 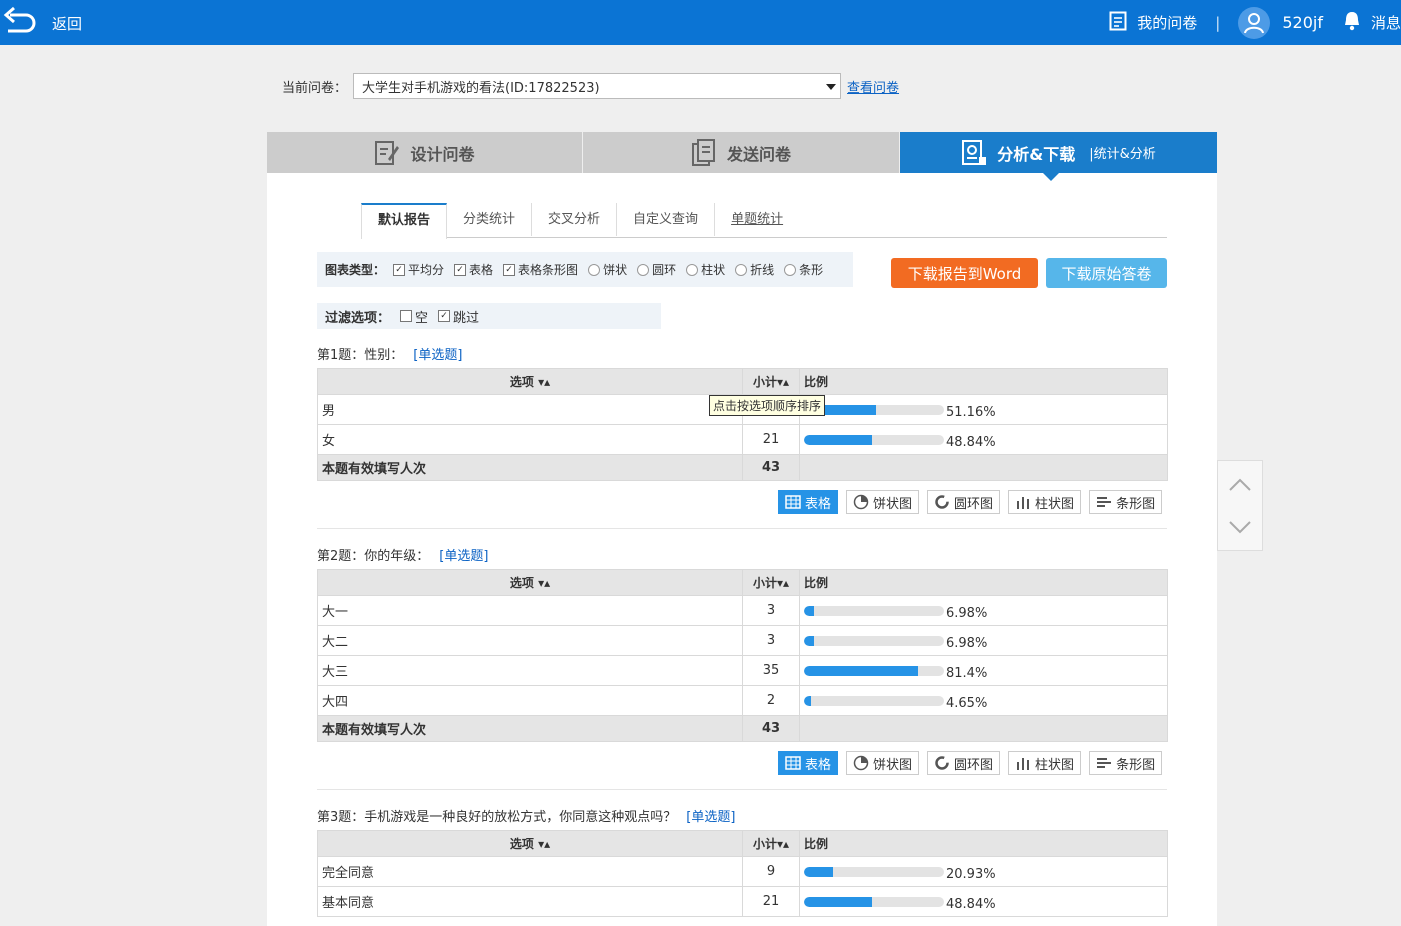 I want to click on messages-link: 消息, so click(x=1386, y=22).